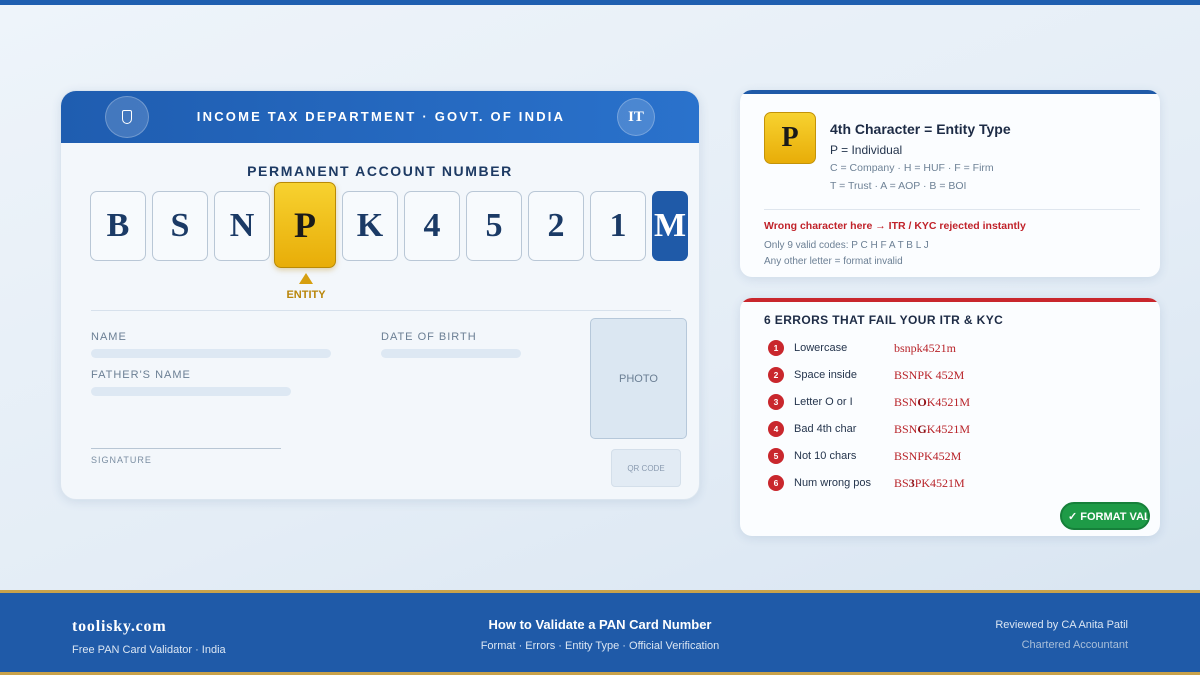 This screenshot has height=675, width=1200. Describe the element at coordinates (928, 456) in the screenshot. I see `error-example: BSNPK452M` at that location.